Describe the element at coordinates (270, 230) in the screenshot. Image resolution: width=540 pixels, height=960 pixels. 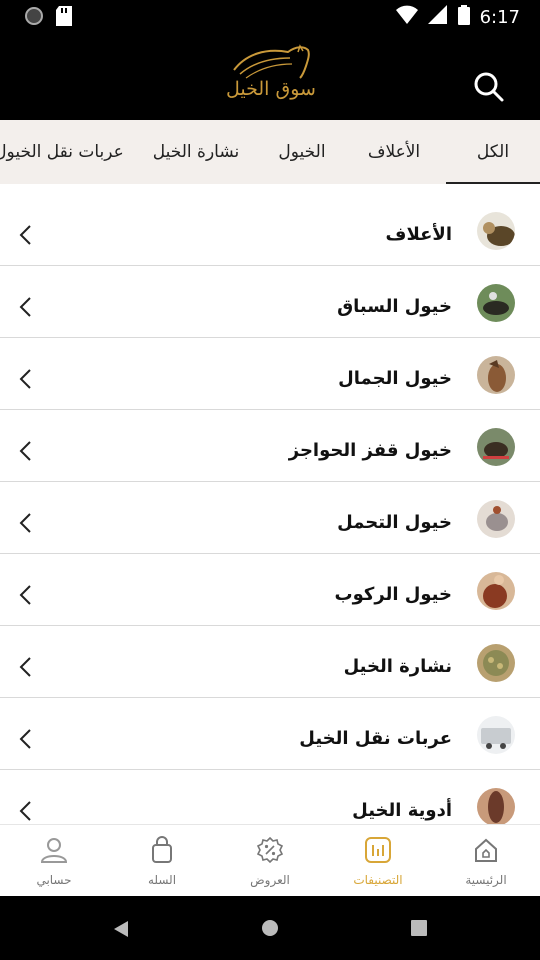
I see `list-item: الأعلاف` at that location.